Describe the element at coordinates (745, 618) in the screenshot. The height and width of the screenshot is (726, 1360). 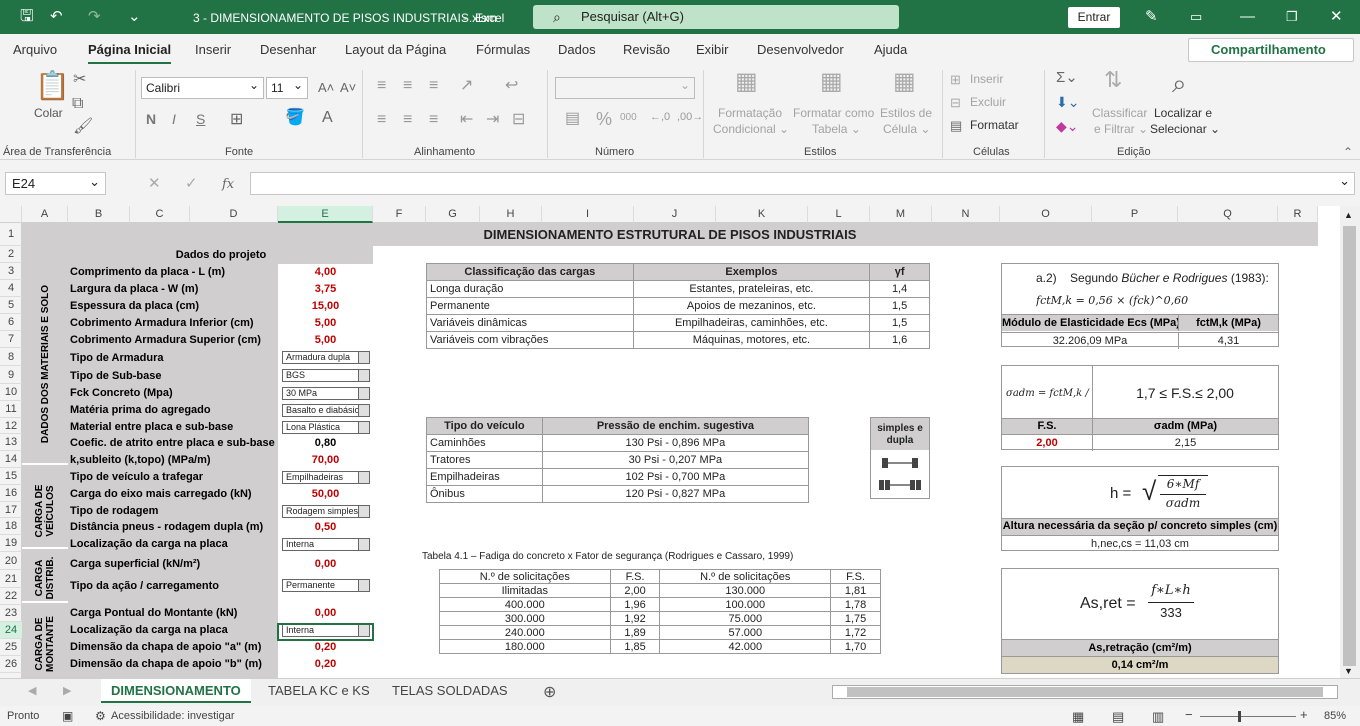
I see `table-cell: 75.000` at that location.